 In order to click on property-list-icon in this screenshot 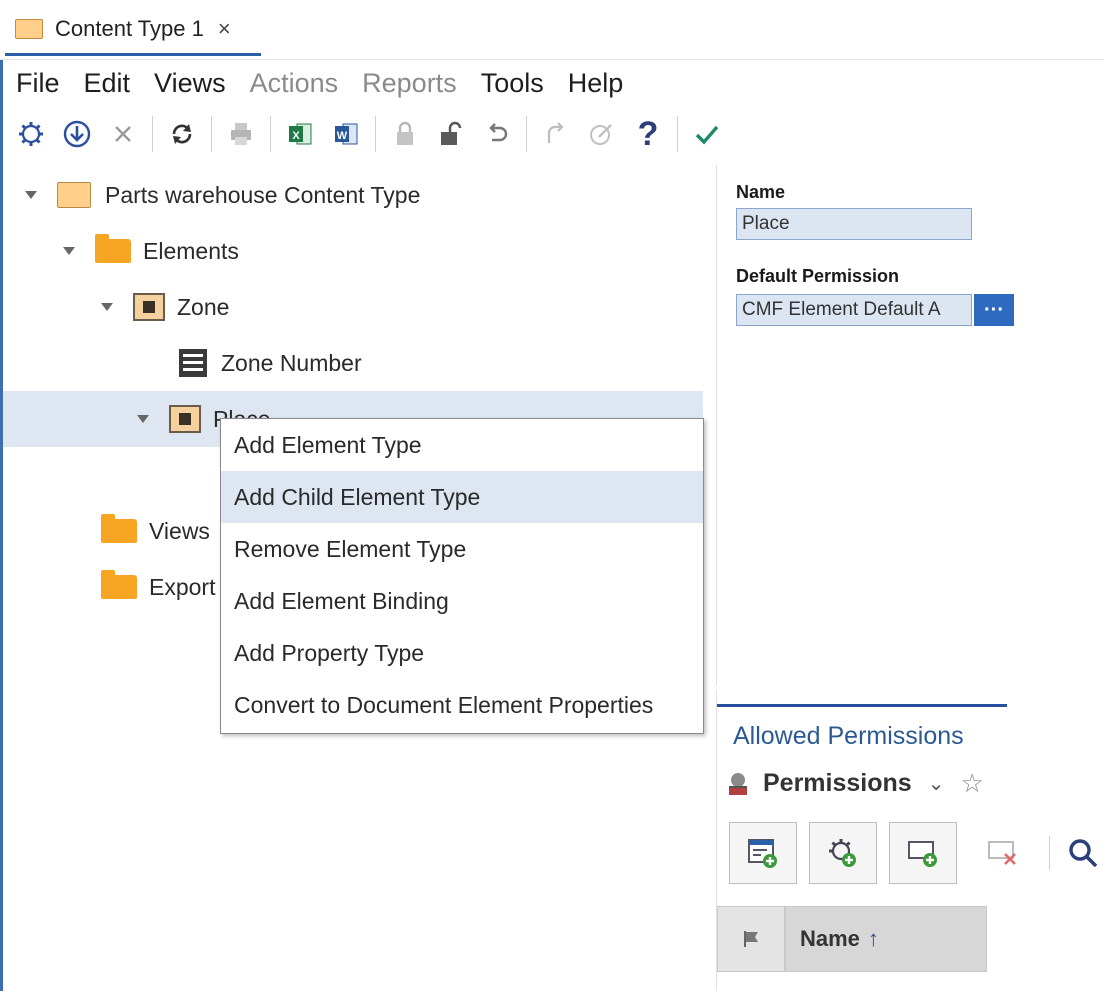, I will do `click(193, 363)`.